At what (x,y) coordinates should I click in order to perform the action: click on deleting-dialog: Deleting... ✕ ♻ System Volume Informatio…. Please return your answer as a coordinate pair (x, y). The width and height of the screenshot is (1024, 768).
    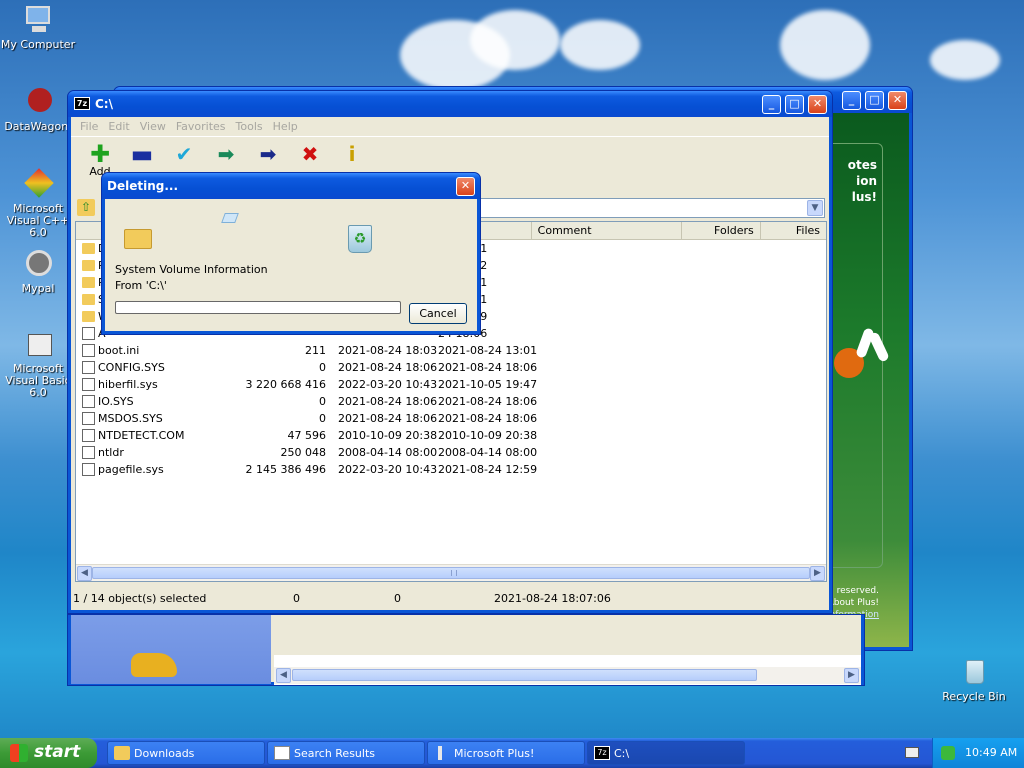
    Looking at the image, I should click on (291, 253).